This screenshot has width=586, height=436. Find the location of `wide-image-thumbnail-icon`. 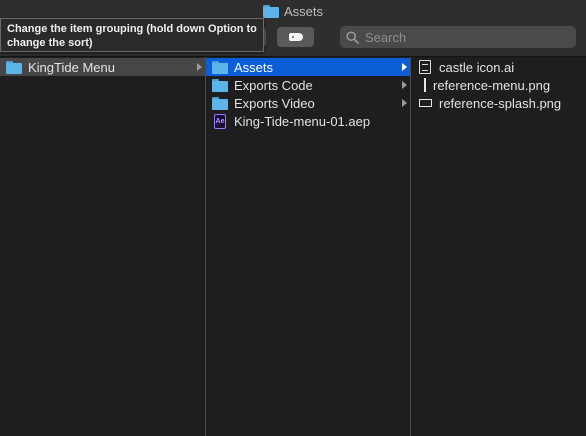

wide-image-thumbnail-icon is located at coordinates (425, 103).